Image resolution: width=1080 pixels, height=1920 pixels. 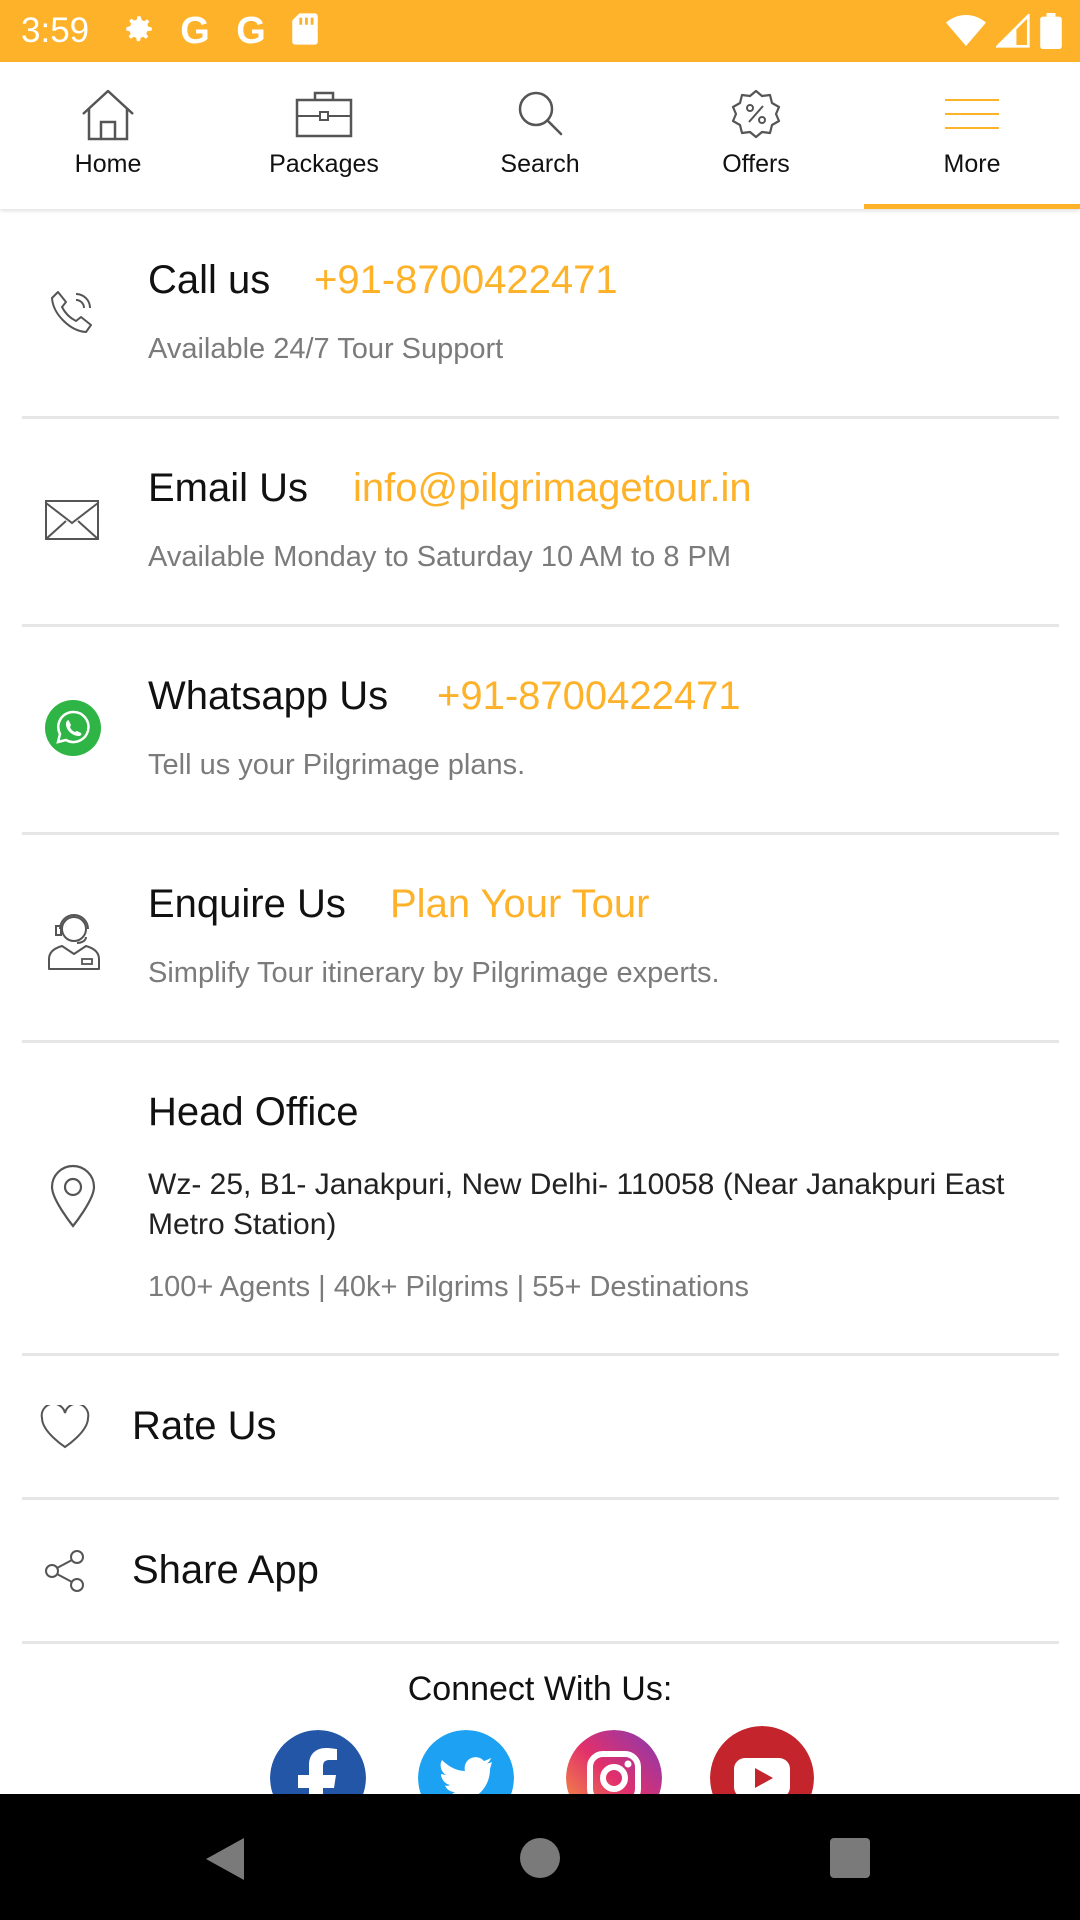 What do you see at coordinates (540, 1689) in the screenshot?
I see `connect-with-us-label: Connect With Us:` at bounding box center [540, 1689].